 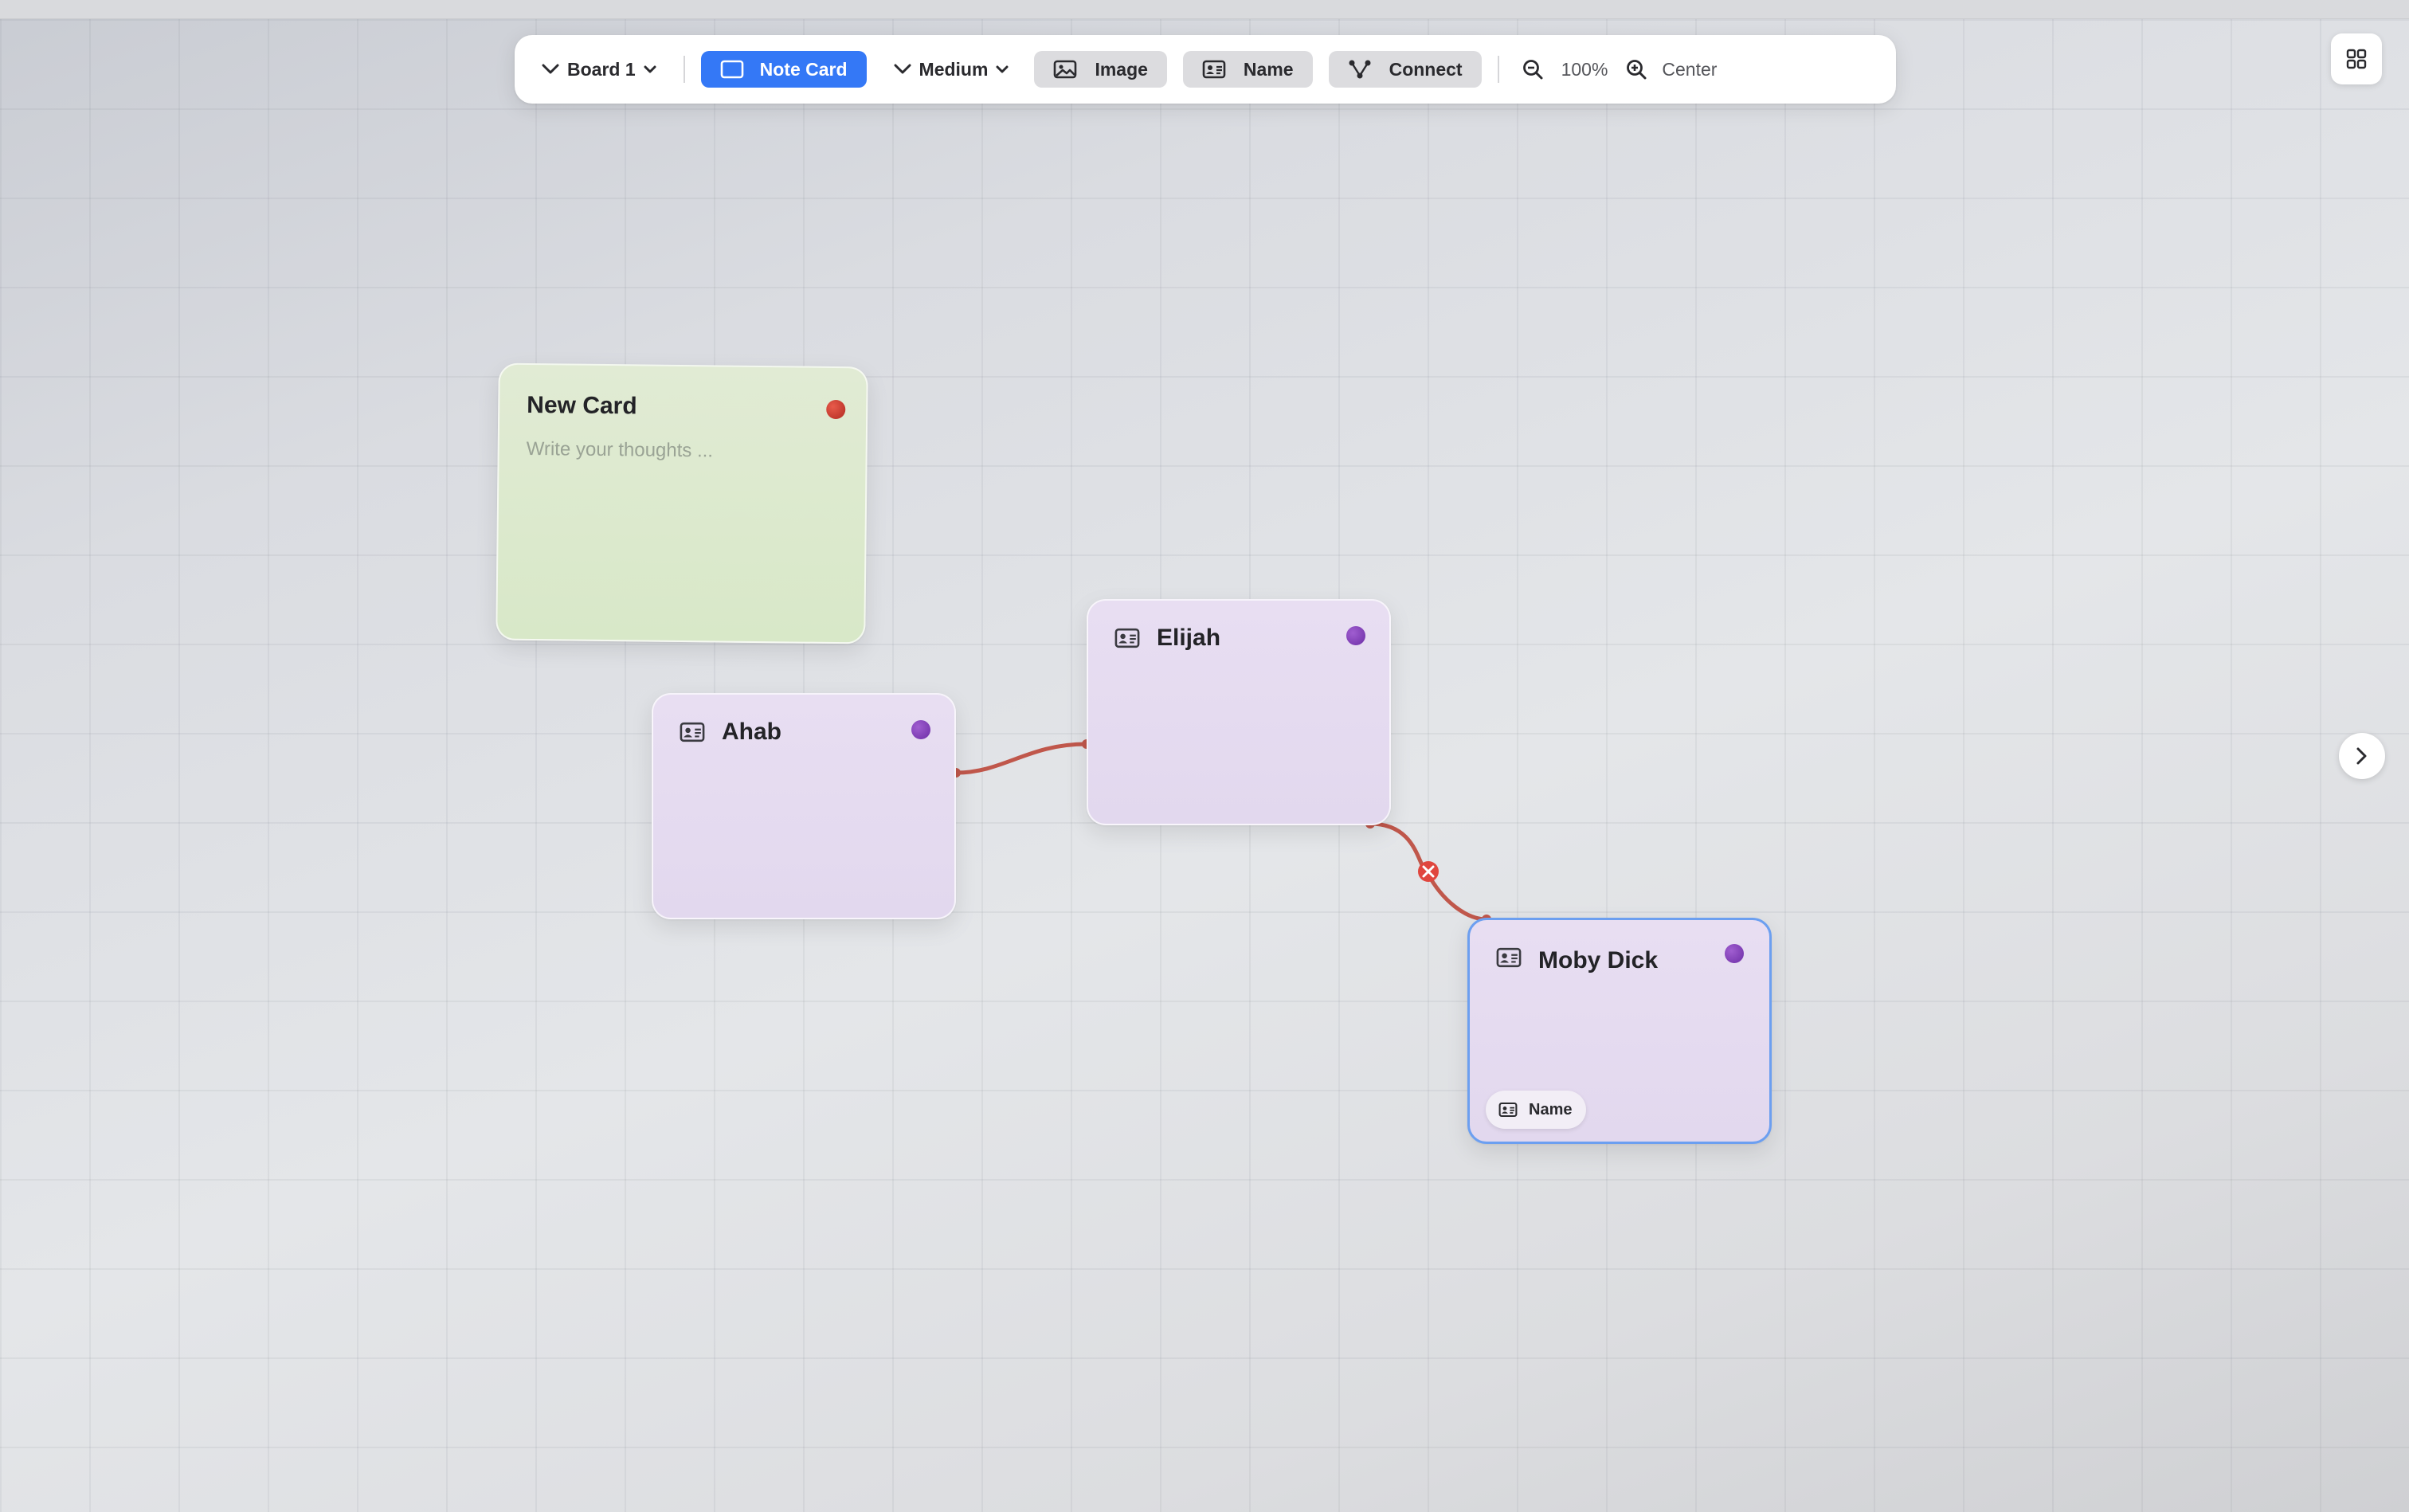 I want to click on connect-icon, so click(x=1360, y=70).